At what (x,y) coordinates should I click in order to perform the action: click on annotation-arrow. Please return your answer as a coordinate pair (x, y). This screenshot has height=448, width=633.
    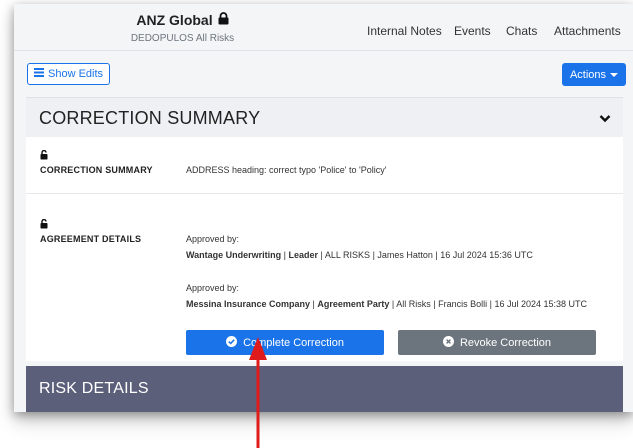
    Looking at the image, I should click on (258, 392).